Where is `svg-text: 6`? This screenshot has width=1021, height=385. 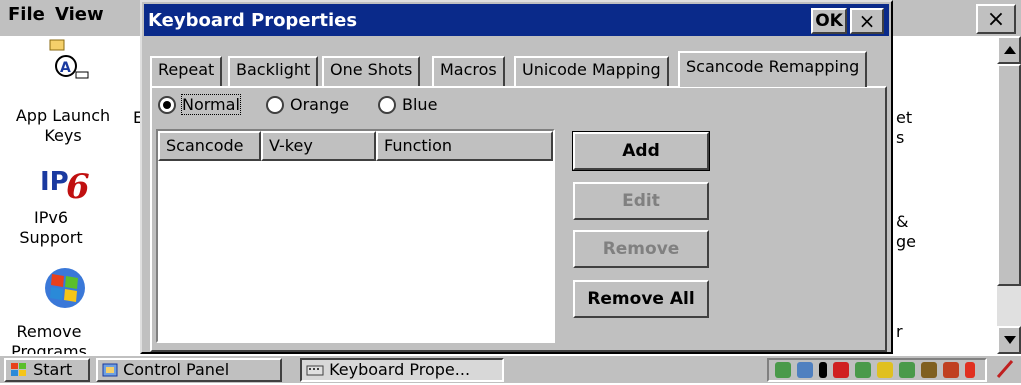
svg-text: 6 is located at coordinates (78, 185).